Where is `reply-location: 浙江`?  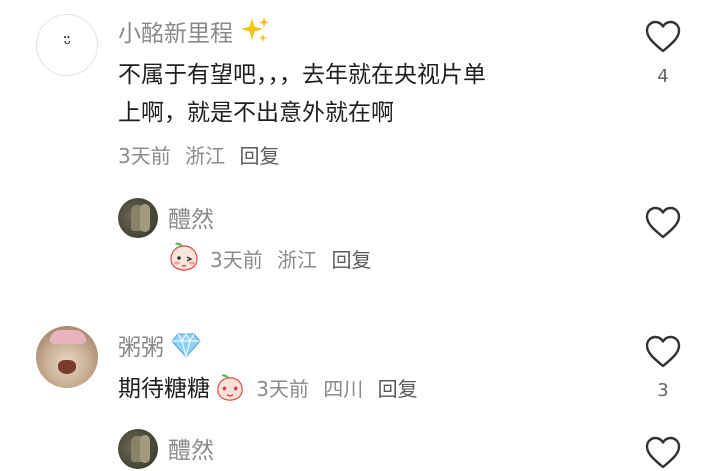
reply-location: 浙江 is located at coordinates (297, 260).